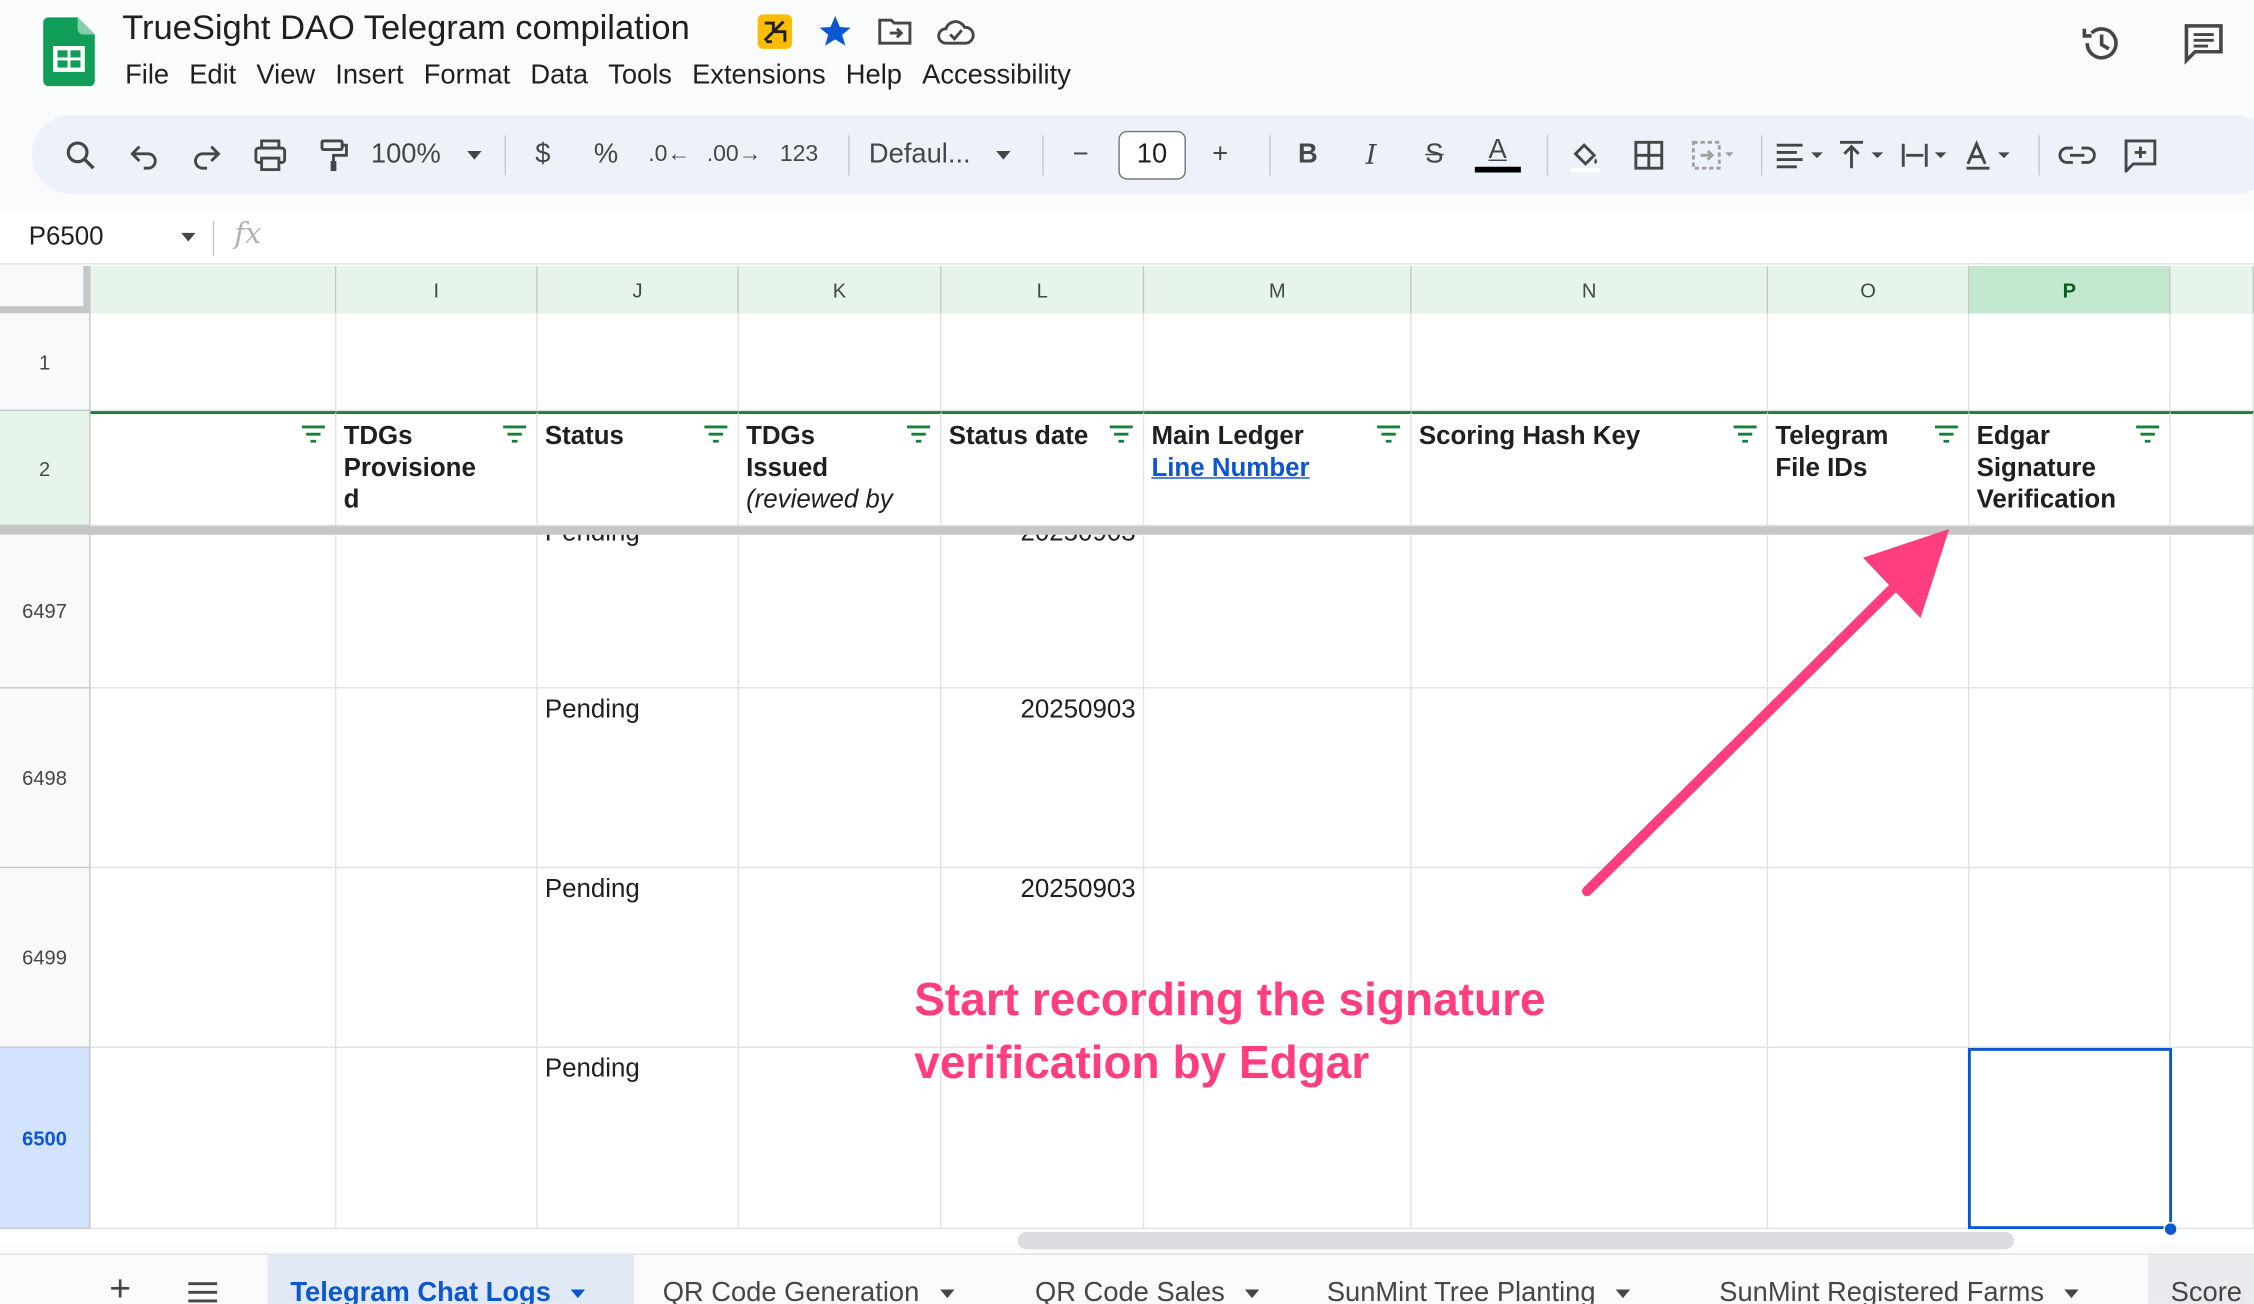  I want to click on decrease-decimal-button: .0 ←, so click(669, 155).